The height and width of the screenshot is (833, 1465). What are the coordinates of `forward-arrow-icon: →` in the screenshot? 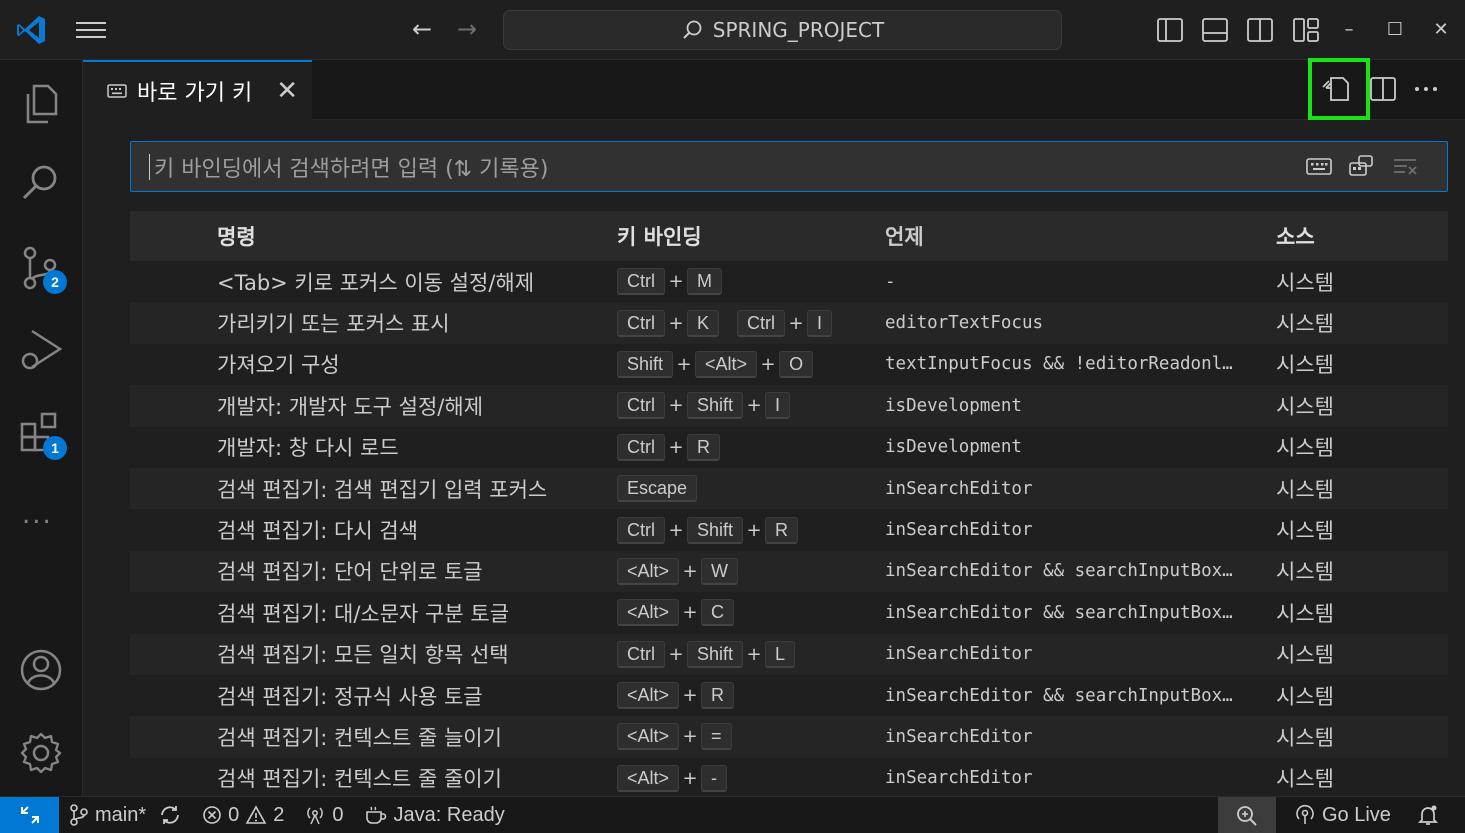 It's located at (467, 29).